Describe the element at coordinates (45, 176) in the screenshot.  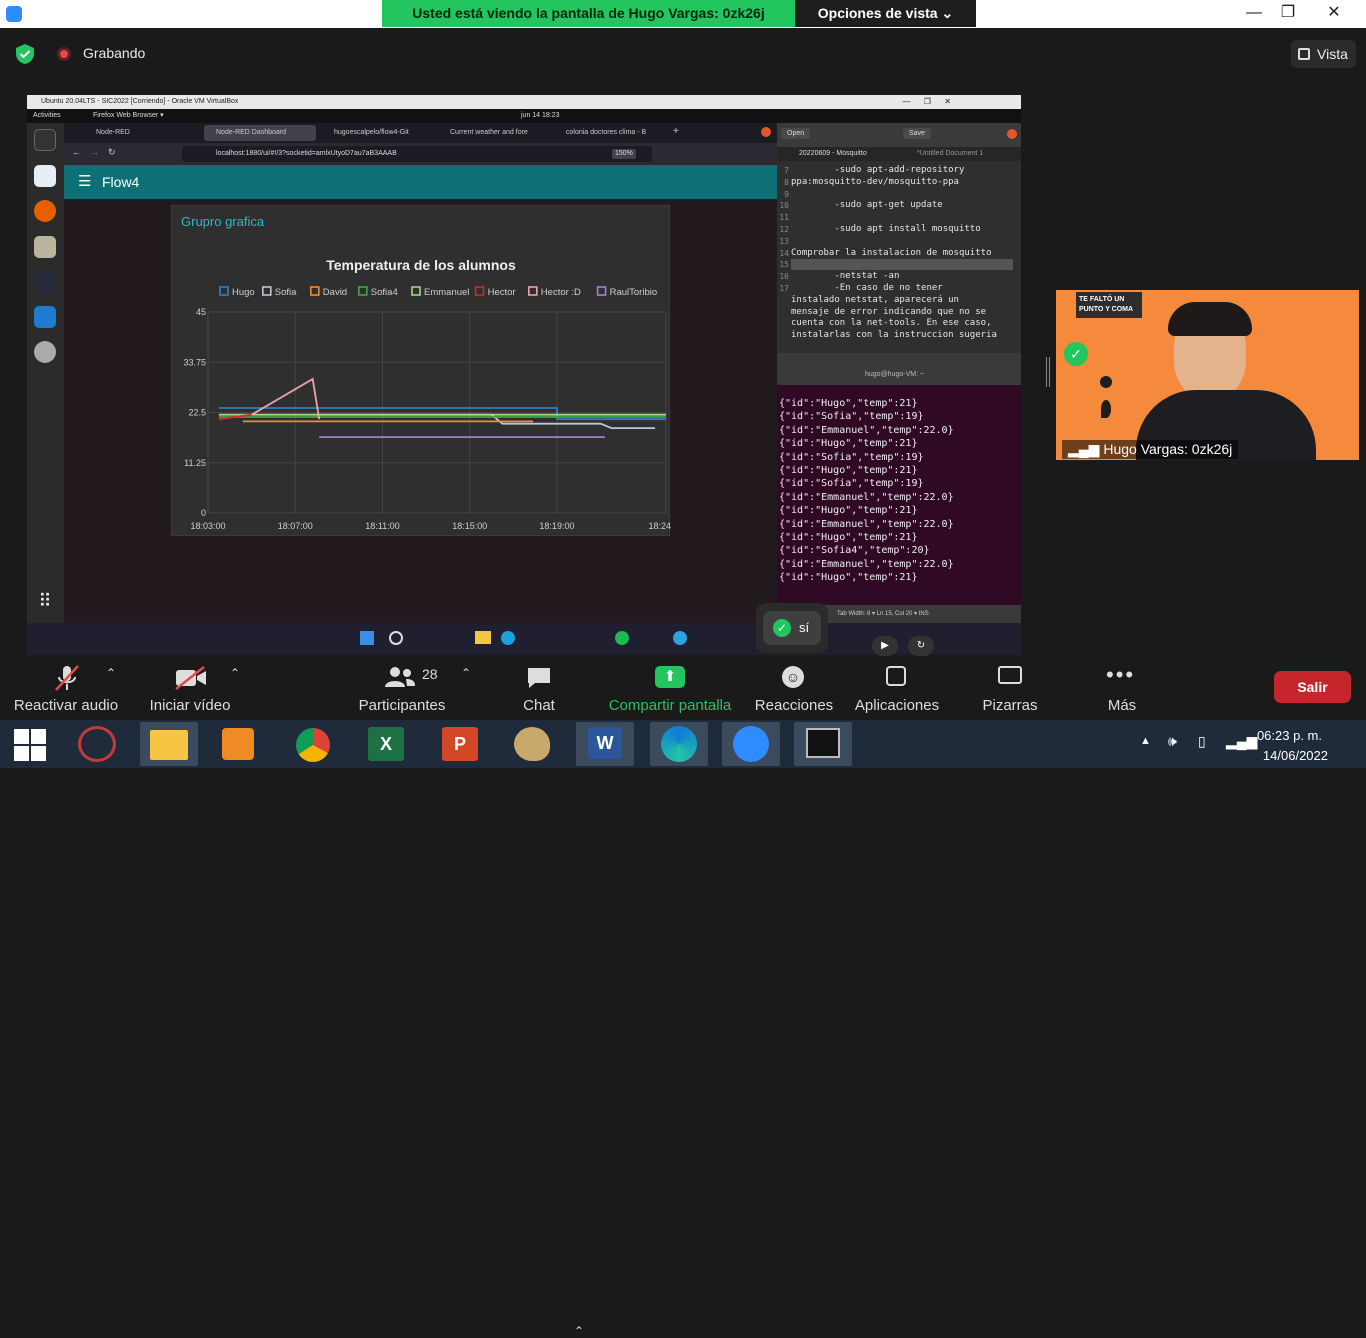
I see `text-editor-dock-icon` at that location.